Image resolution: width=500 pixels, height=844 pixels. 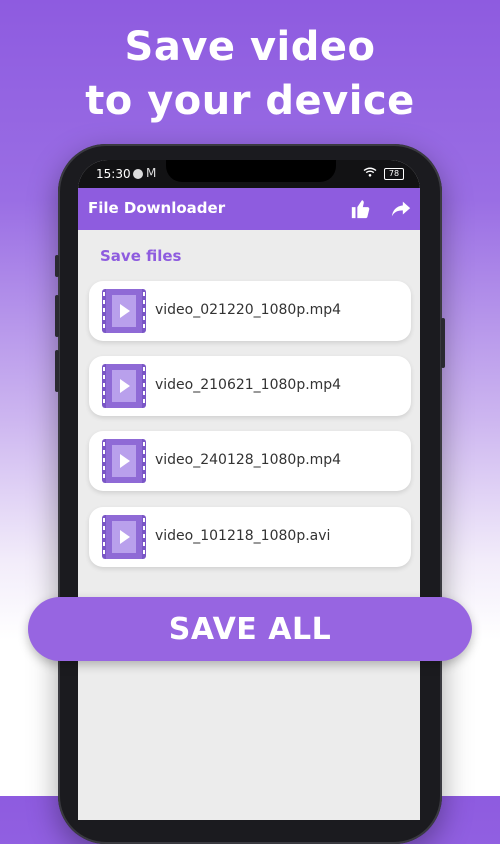 I want to click on save-all-button: SAVE ALL, so click(x=250, y=629).